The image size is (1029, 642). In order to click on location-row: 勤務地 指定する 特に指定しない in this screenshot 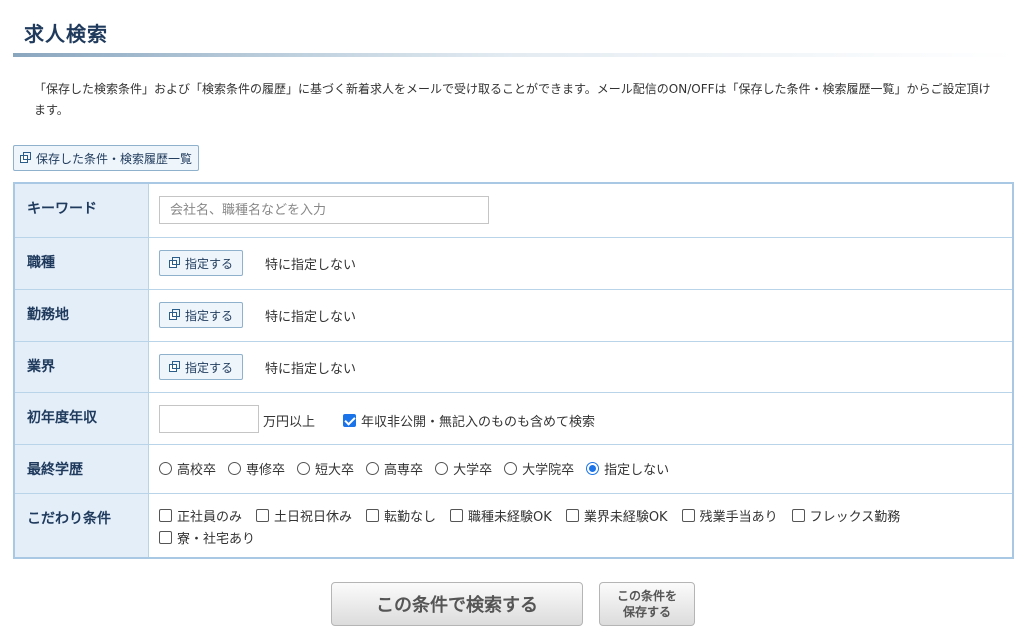, I will do `click(513, 315)`.